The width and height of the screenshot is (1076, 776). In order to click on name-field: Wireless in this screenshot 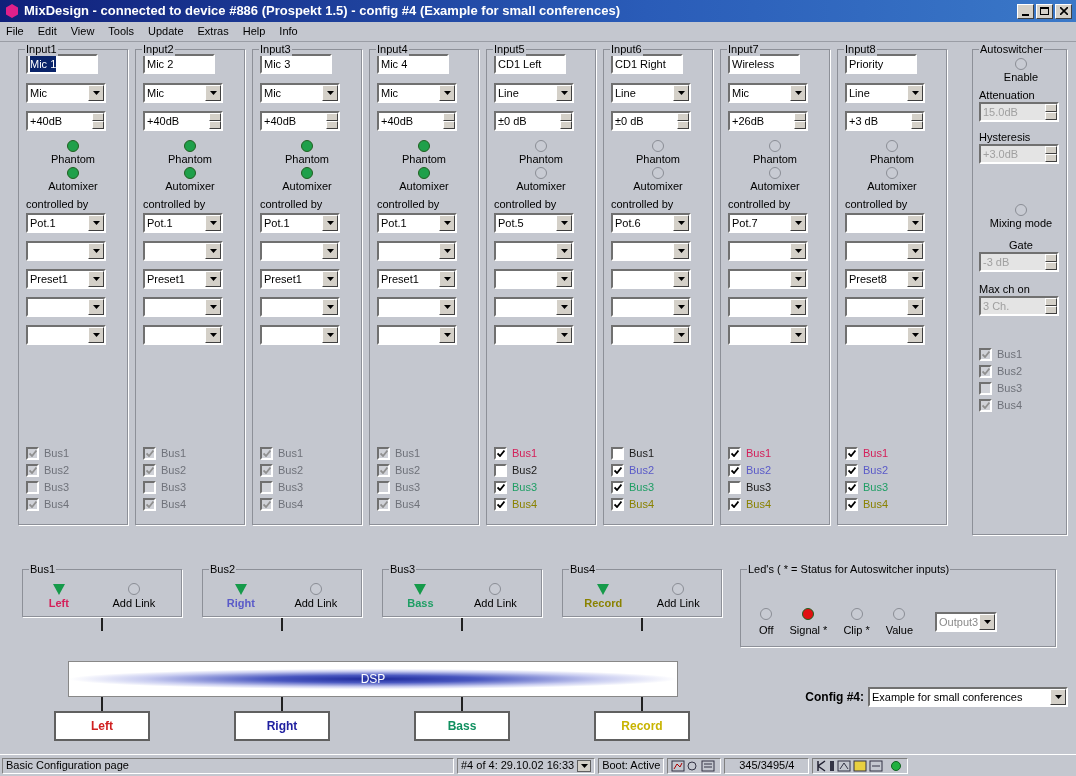, I will do `click(764, 64)`.